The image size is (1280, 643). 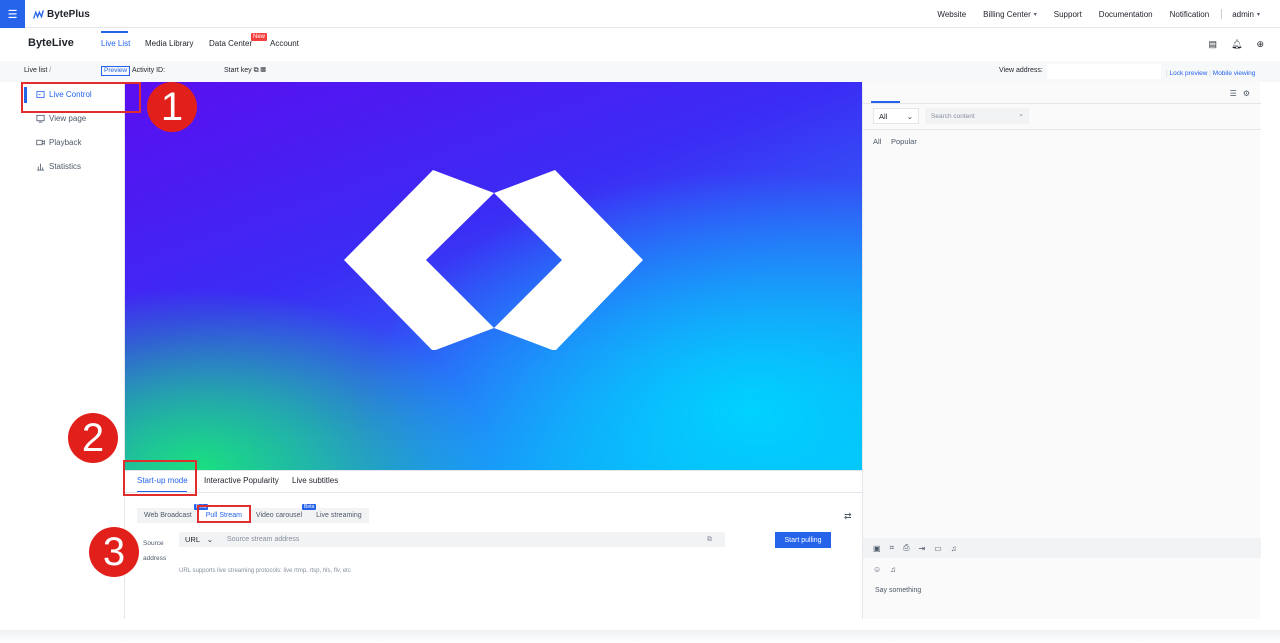 What do you see at coordinates (883, 116) in the screenshot?
I see `comment-filter-value: All` at bounding box center [883, 116].